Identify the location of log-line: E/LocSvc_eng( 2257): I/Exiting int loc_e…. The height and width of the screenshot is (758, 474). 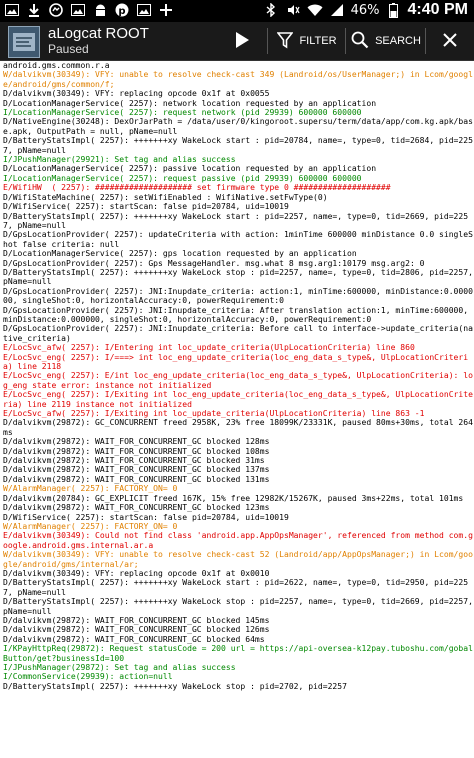
(238, 399).